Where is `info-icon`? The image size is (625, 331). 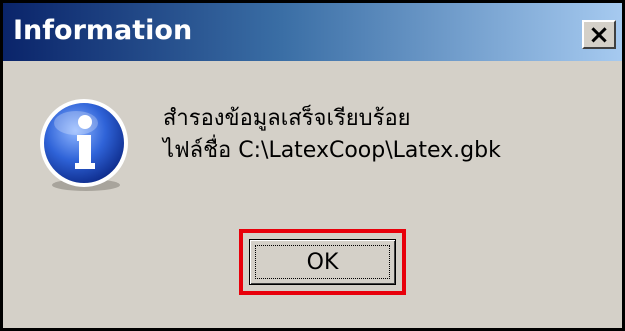
info-icon is located at coordinates (84, 145).